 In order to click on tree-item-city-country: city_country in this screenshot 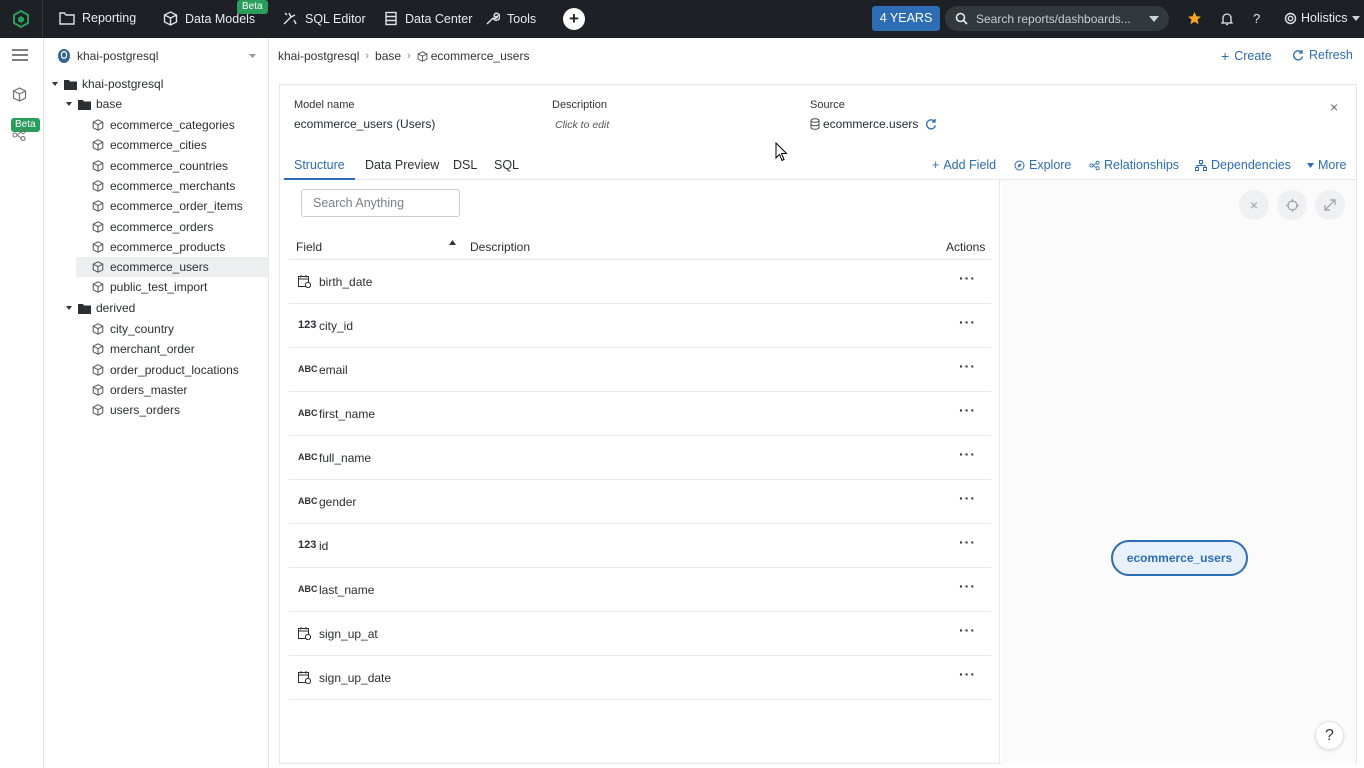, I will do `click(133, 329)`.